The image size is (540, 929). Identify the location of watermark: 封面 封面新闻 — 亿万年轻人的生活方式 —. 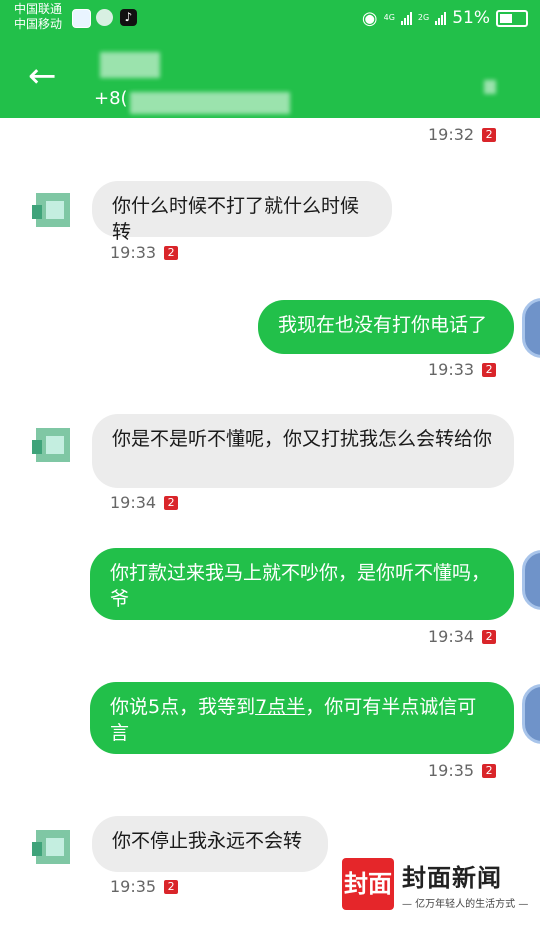
(435, 884).